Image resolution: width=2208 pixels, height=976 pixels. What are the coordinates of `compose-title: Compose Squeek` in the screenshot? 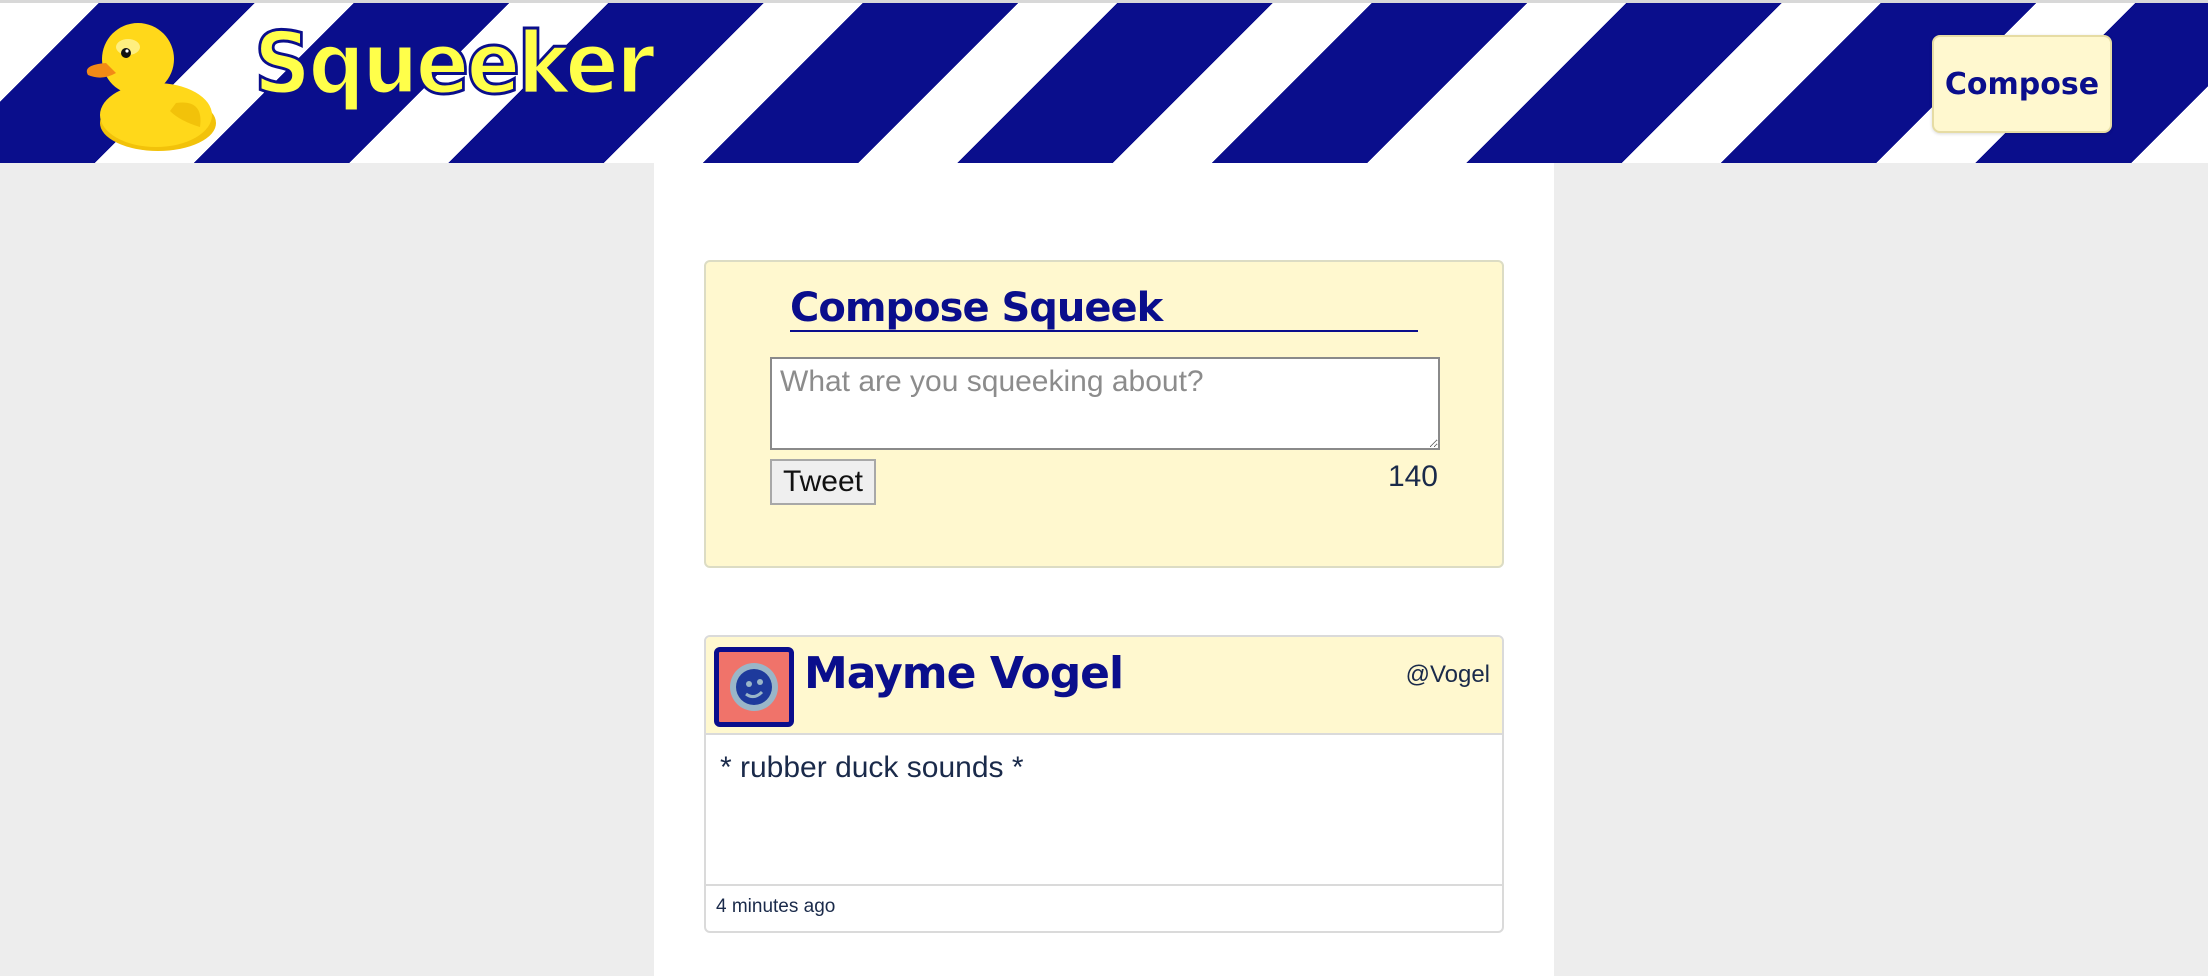 It's located at (1104, 308).